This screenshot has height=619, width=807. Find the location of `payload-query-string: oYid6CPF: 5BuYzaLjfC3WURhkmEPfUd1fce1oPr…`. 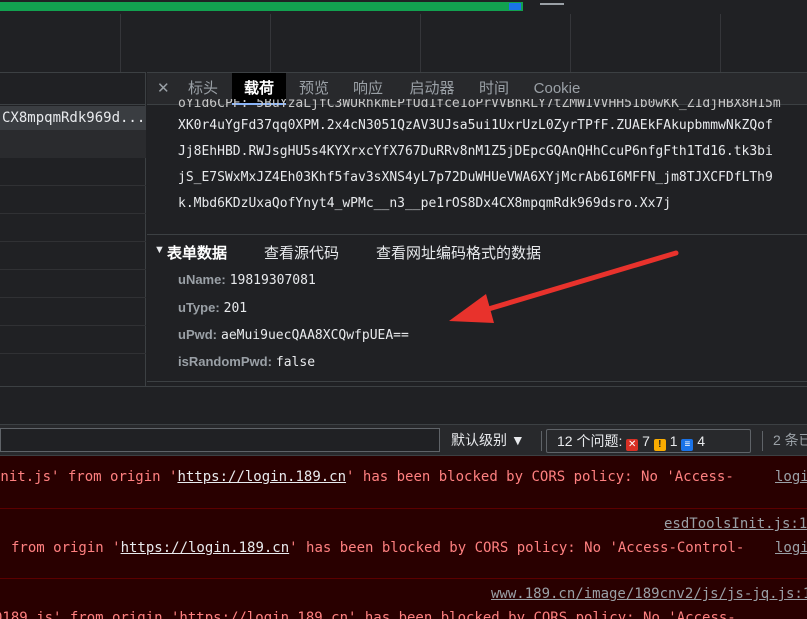

payload-query-string: oYid6CPF: 5BuYzaLjfC3WURhkmEPfUd1fce1oPr… is located at coordinates (492, 158).